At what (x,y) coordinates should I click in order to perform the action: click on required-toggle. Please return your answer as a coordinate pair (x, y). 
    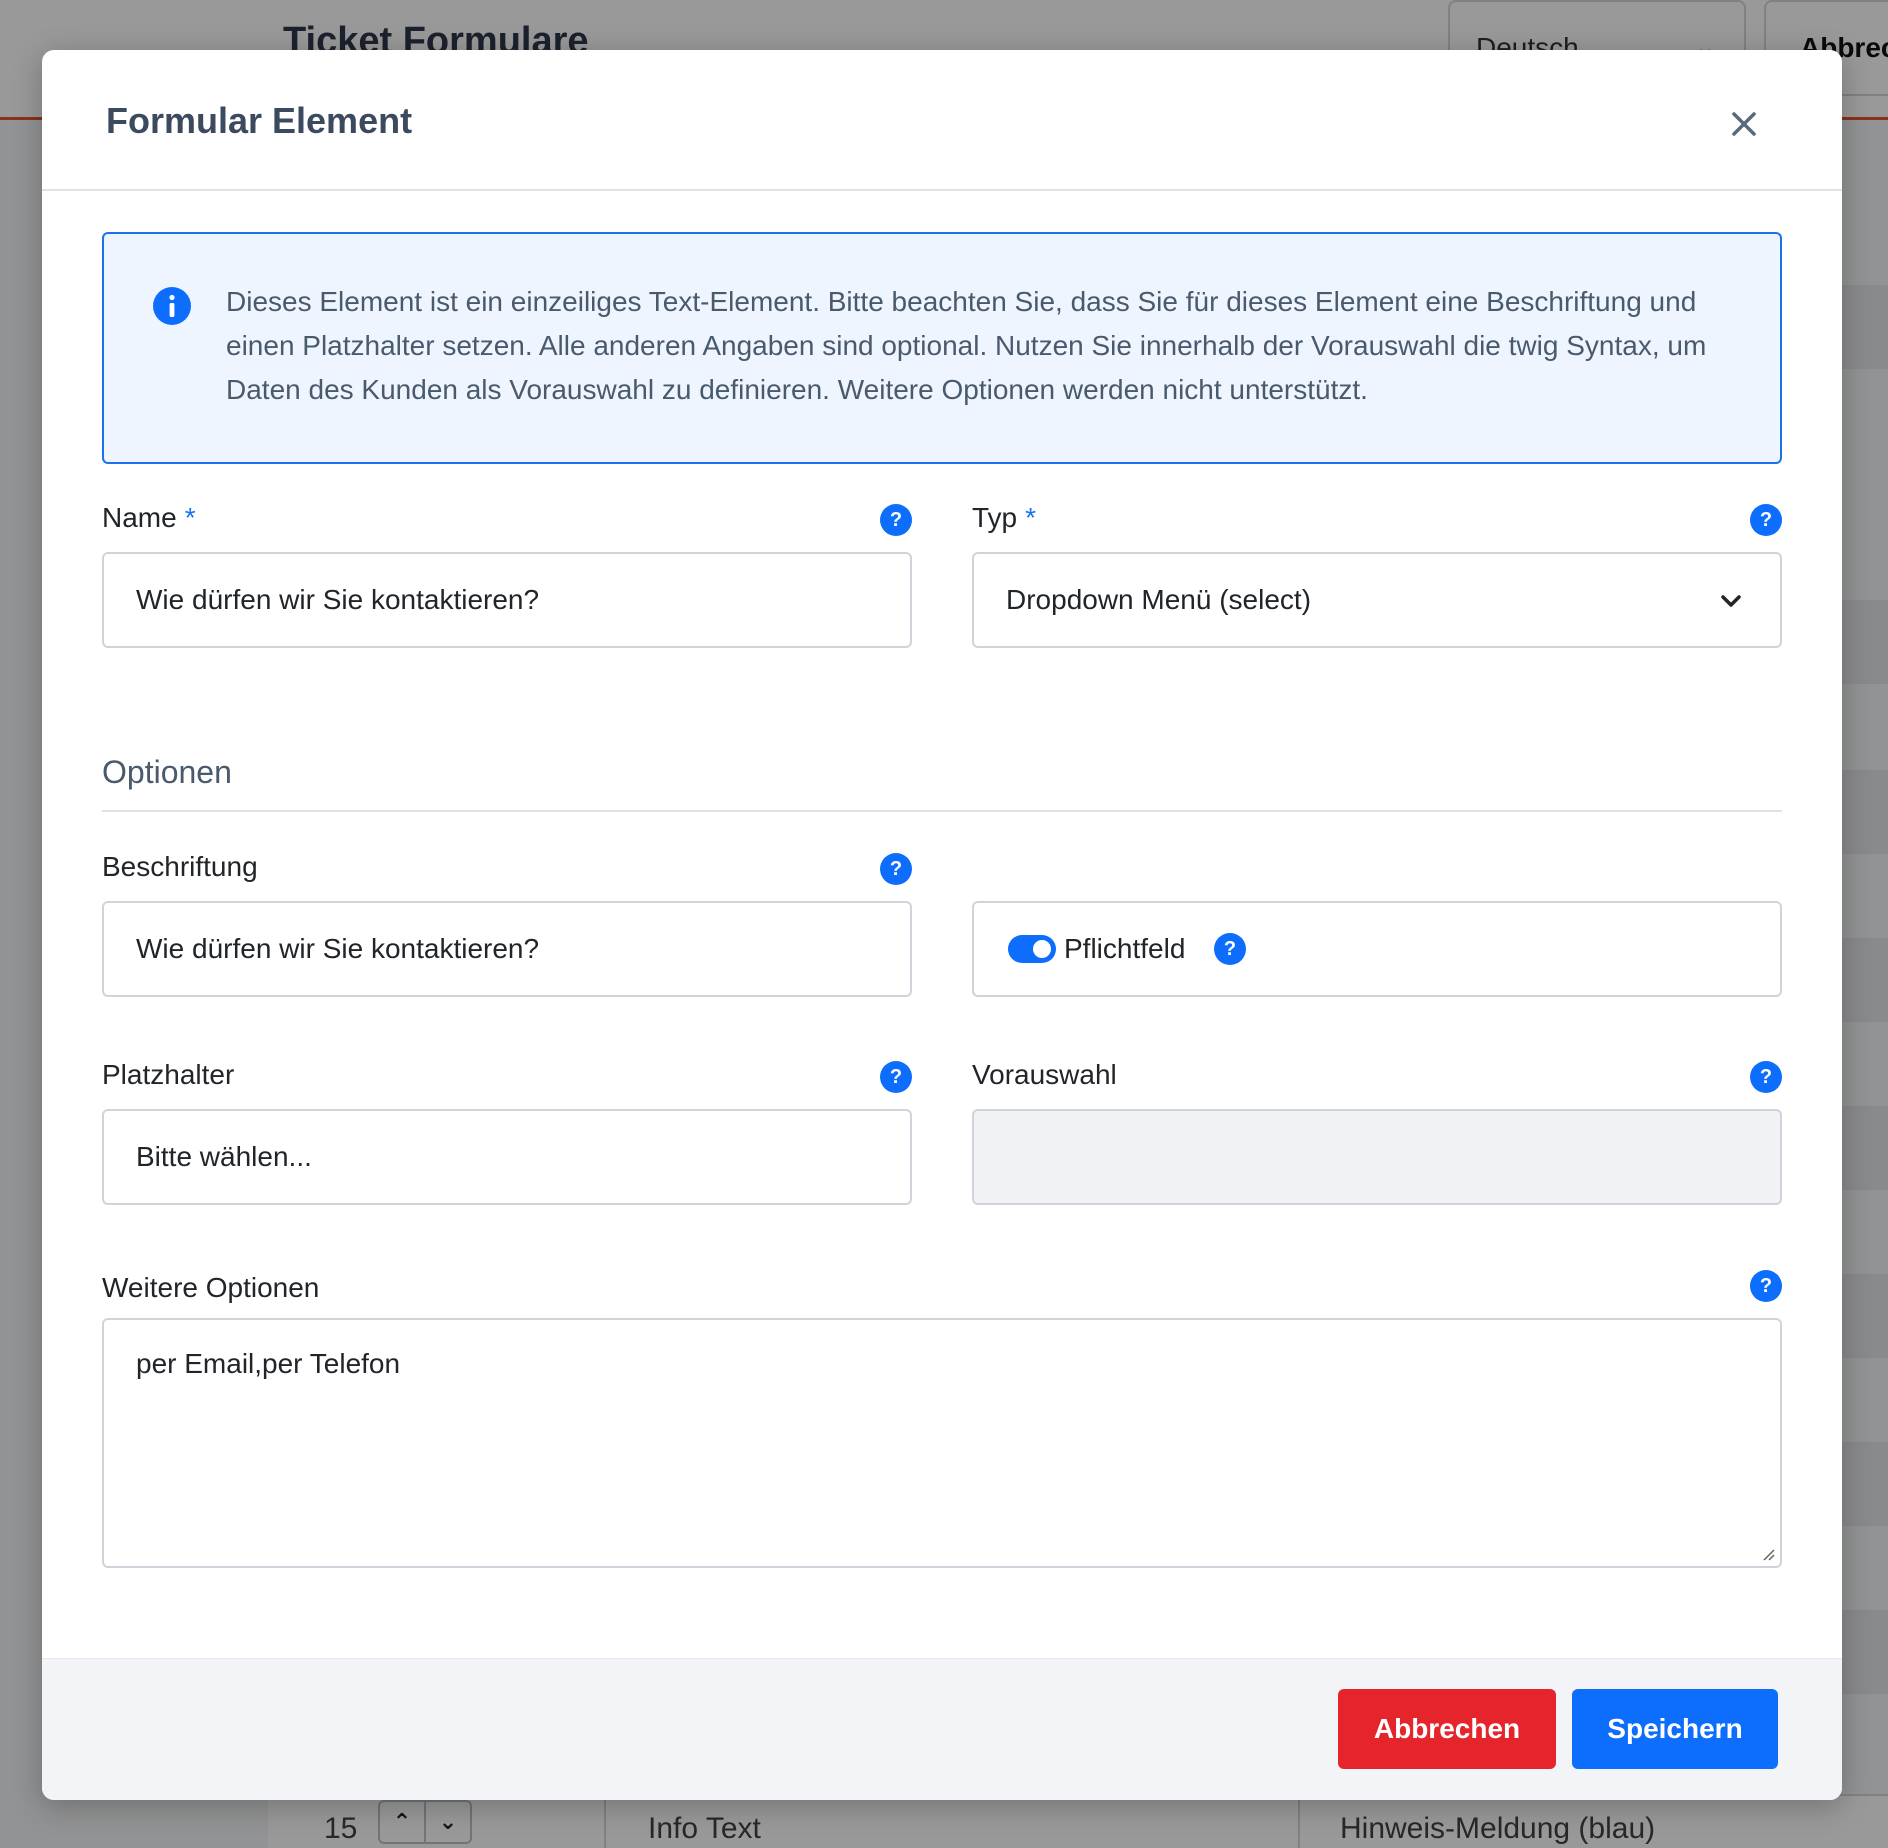
    Looking at the image, I should click on (1032, 949).